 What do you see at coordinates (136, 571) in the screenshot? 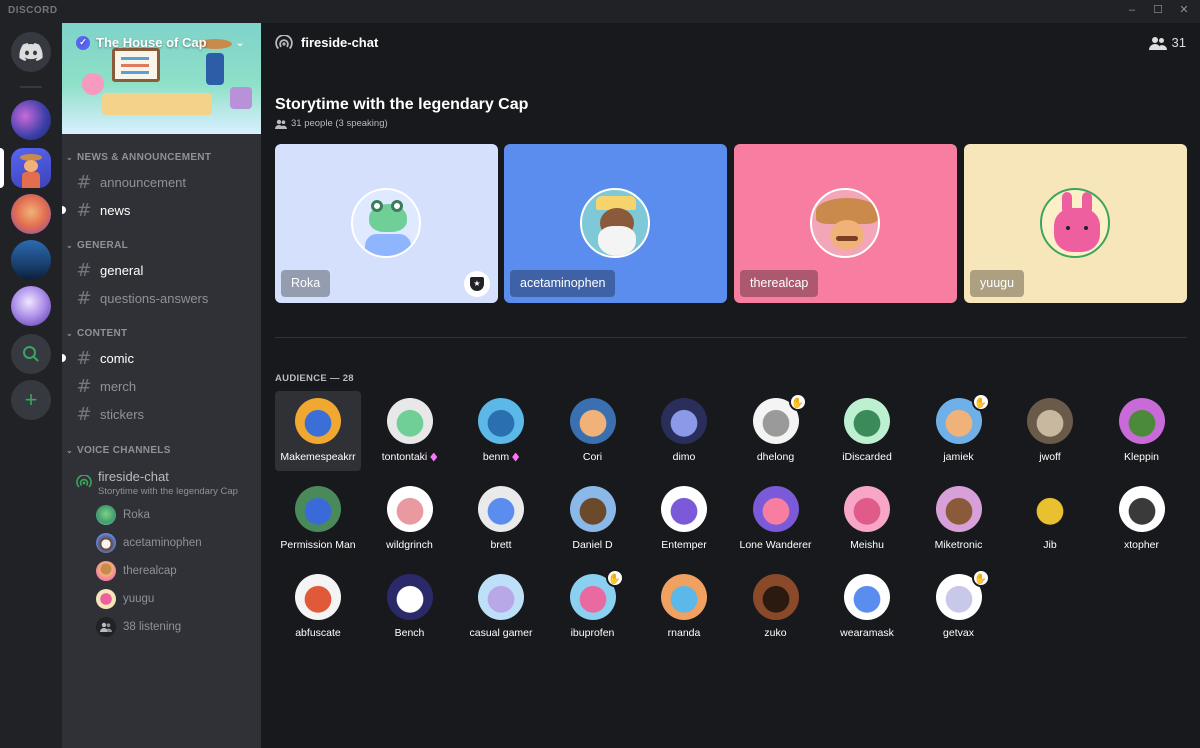
I see `voice-member: therealcap` at bounding box center [136, 571].